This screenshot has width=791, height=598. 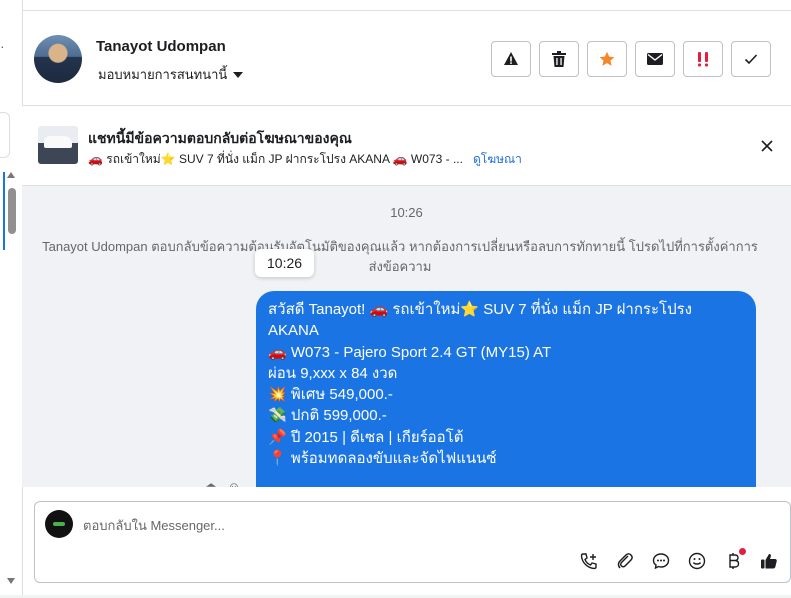 What do you see at coordinates (767, 146) in the screenshot?
I see `close-icon` at bounding box center [767, 146].